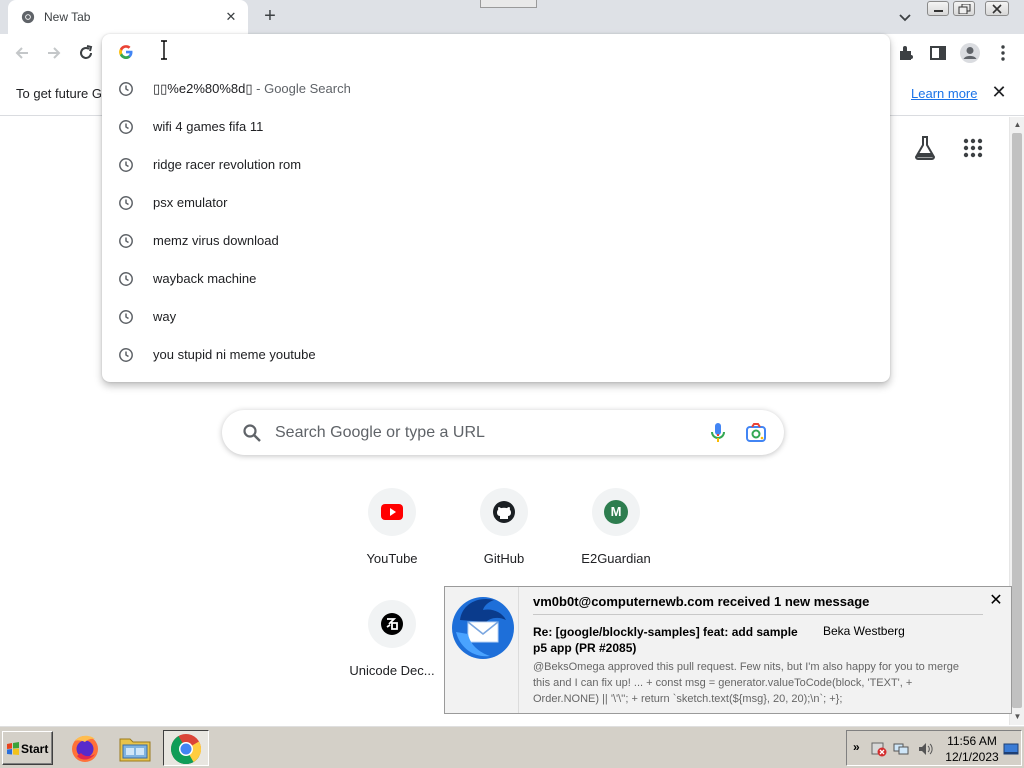 The image size is (1024, 768). I want to click on suggestion-text: way, so click(165, 316).